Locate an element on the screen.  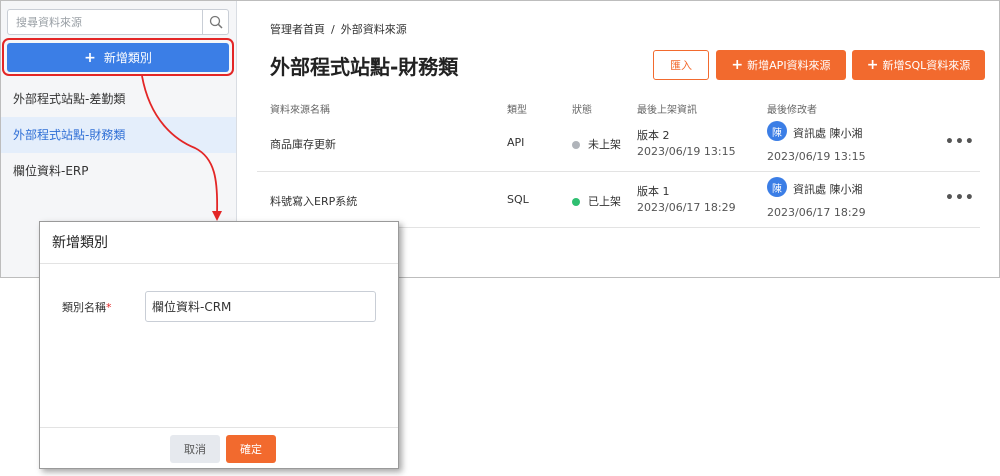
import-button: 匯入 is located at coordinates (681, 65).